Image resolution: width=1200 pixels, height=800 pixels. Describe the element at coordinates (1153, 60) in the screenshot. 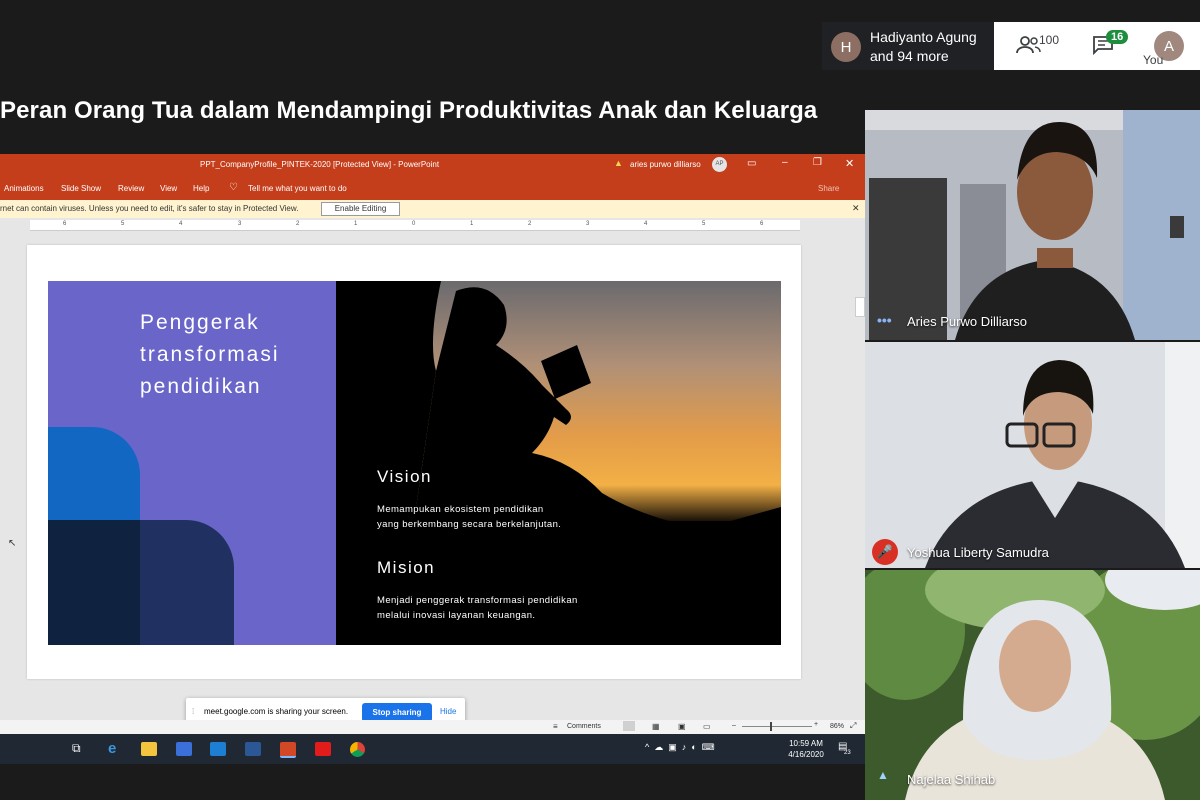

I see `self-label: You` at that location.